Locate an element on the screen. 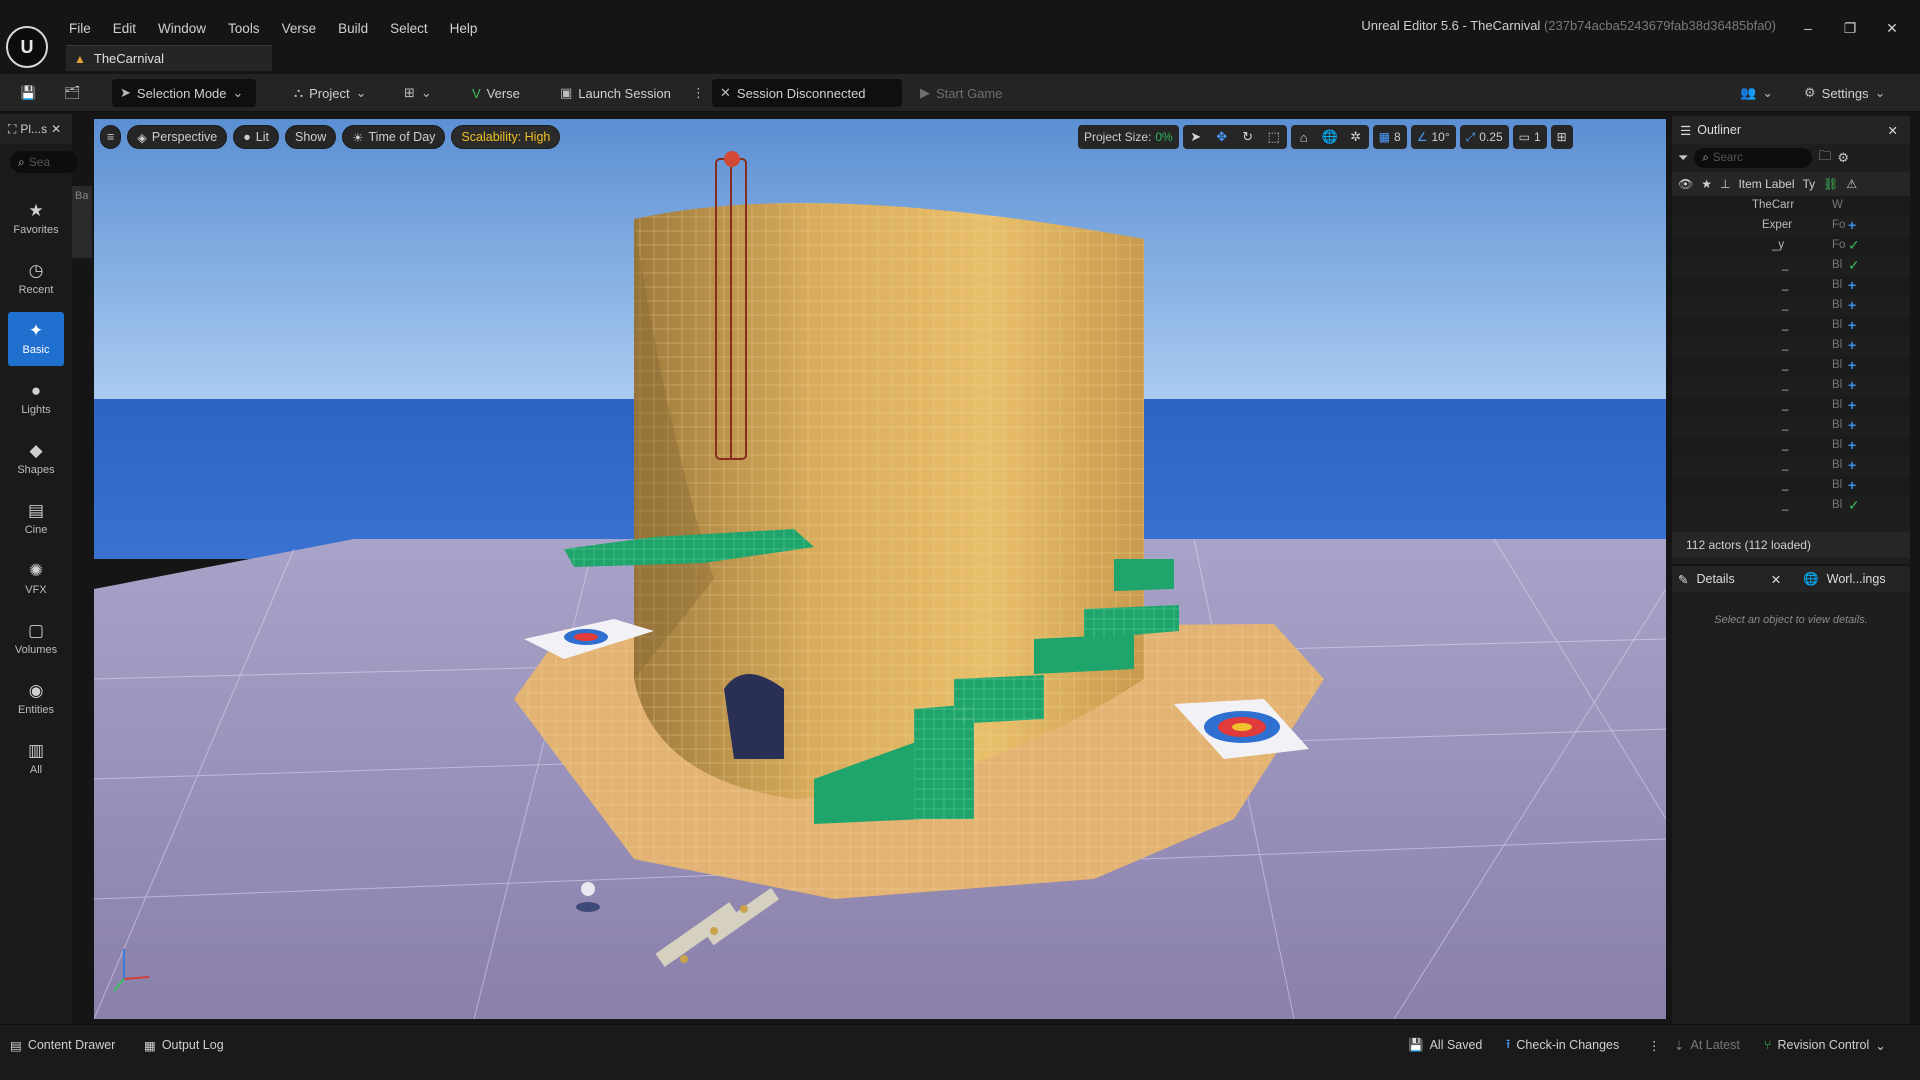 The height and width of the screenshot is (1080, 1920). output-log-button: ▦ Output Log is located at coordinates (184, 1045).